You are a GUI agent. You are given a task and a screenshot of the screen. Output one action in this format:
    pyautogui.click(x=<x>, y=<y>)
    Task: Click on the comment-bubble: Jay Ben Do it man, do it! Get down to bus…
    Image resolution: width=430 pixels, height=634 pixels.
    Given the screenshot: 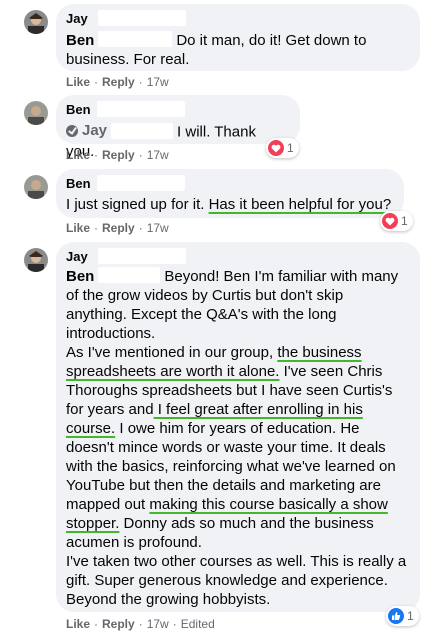 What is the action you would take?
    pyautogui.click(x=238, y=37)
    